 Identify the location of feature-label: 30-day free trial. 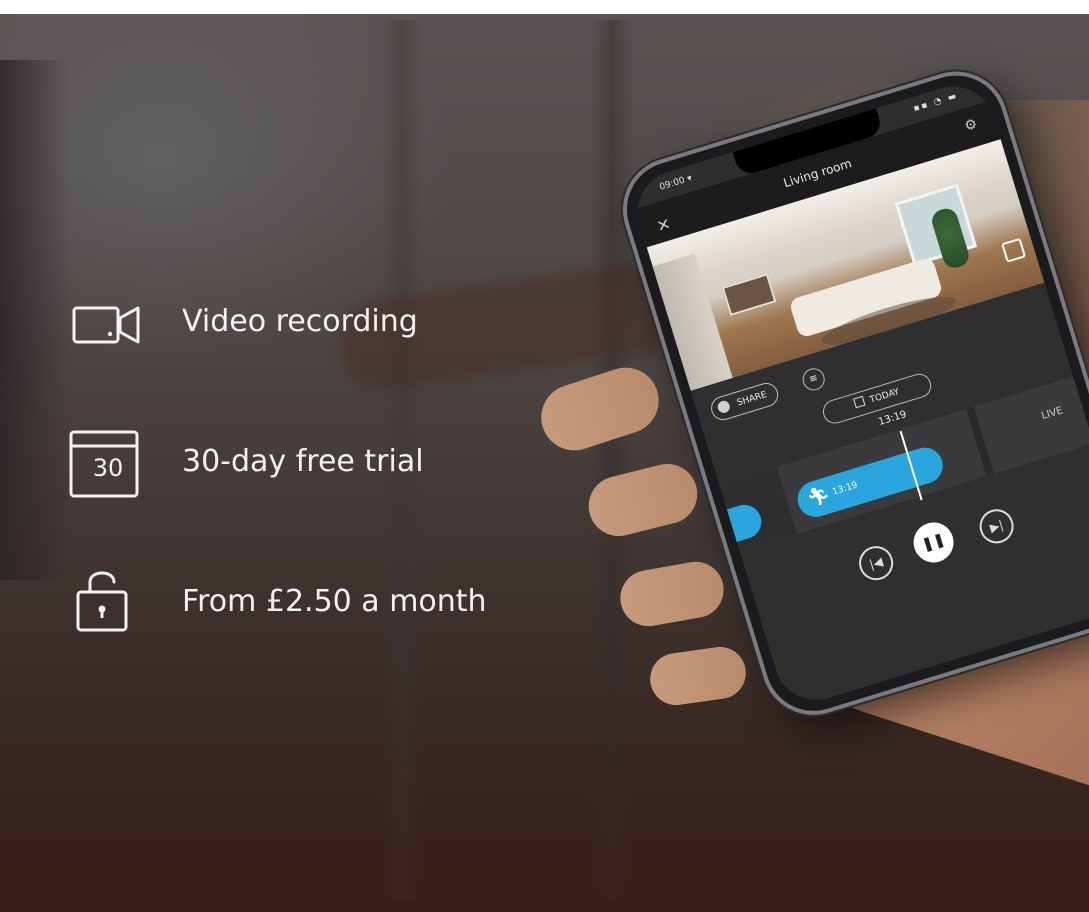
(303, 461).